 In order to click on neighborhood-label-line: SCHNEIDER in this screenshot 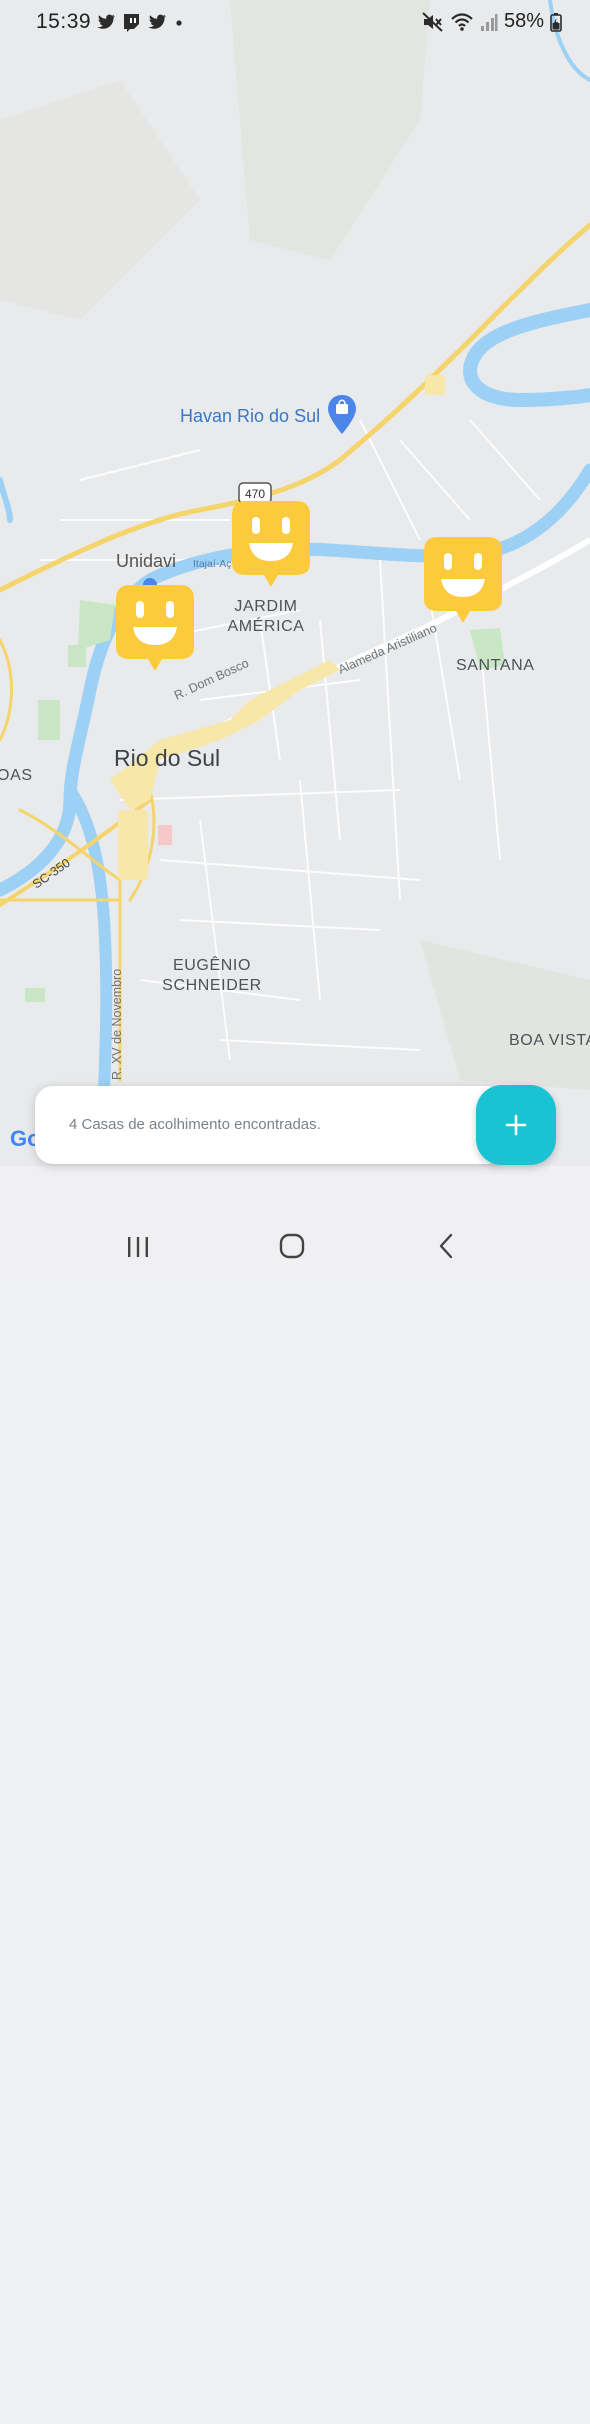, I will do `click(212, 985)`.